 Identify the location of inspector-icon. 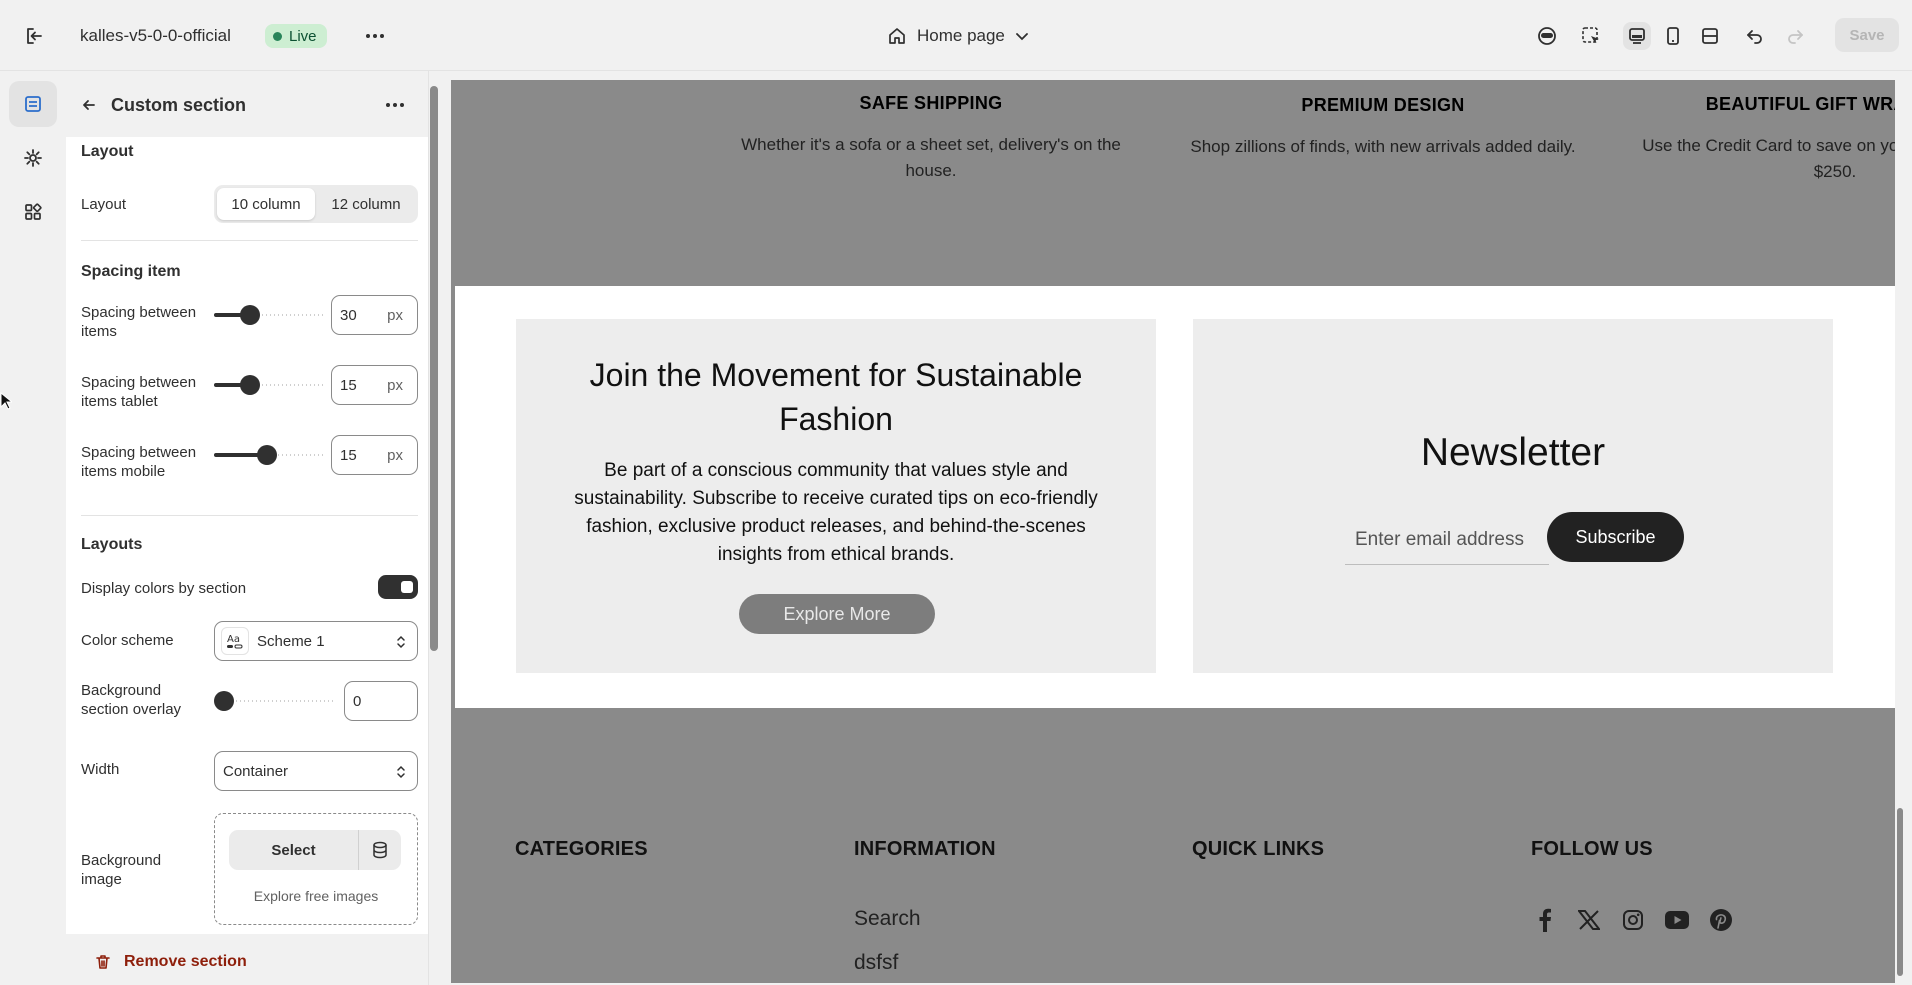
(1591, 36).